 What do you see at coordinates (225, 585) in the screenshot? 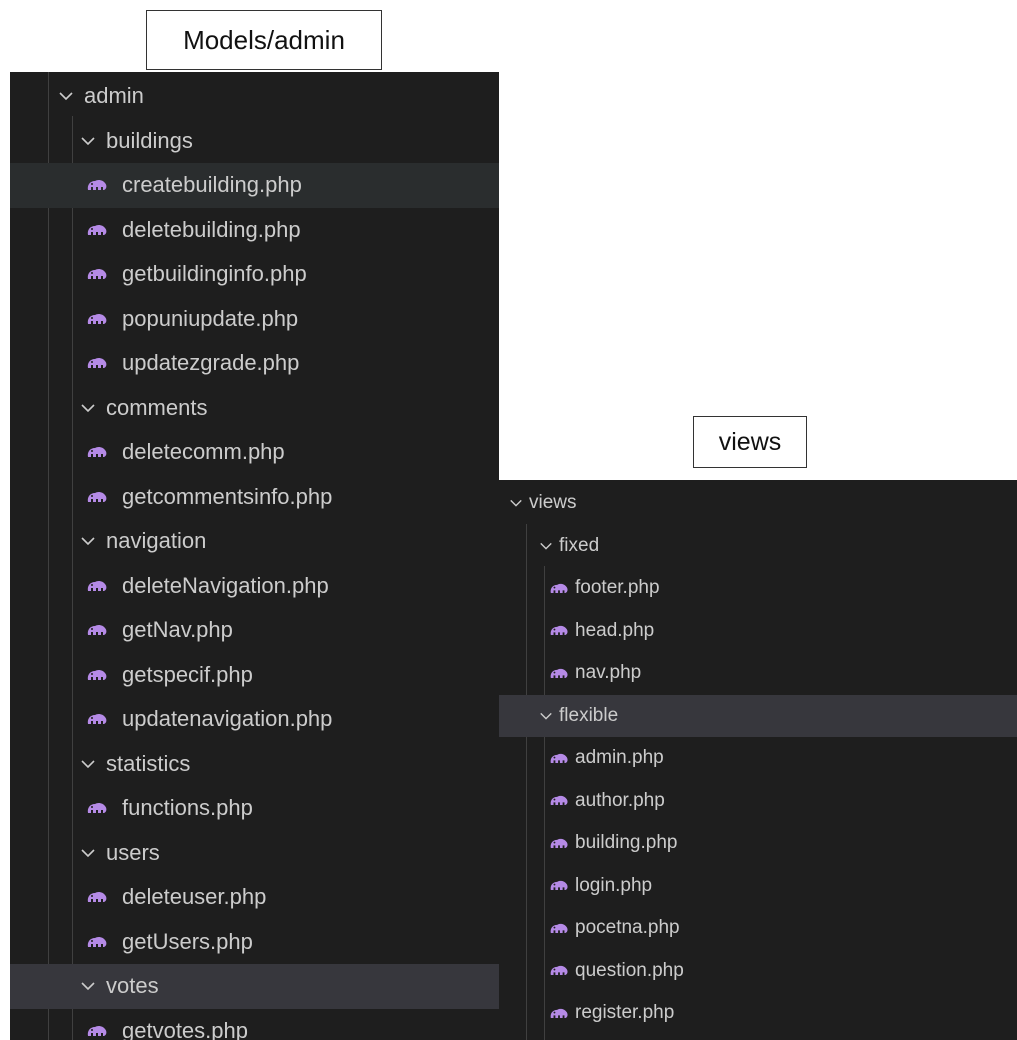
I see `file-label: deleteNavigation.php` at bounding box center [225, 585].